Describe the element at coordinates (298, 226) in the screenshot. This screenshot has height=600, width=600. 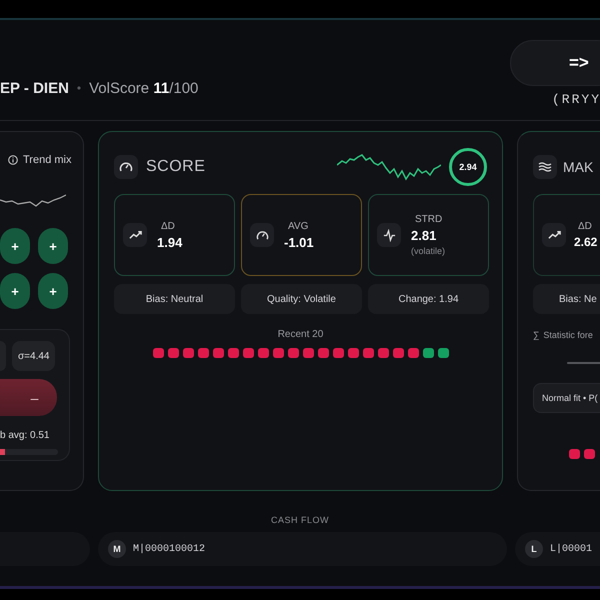
I see `stat-label: AVG` at that location.